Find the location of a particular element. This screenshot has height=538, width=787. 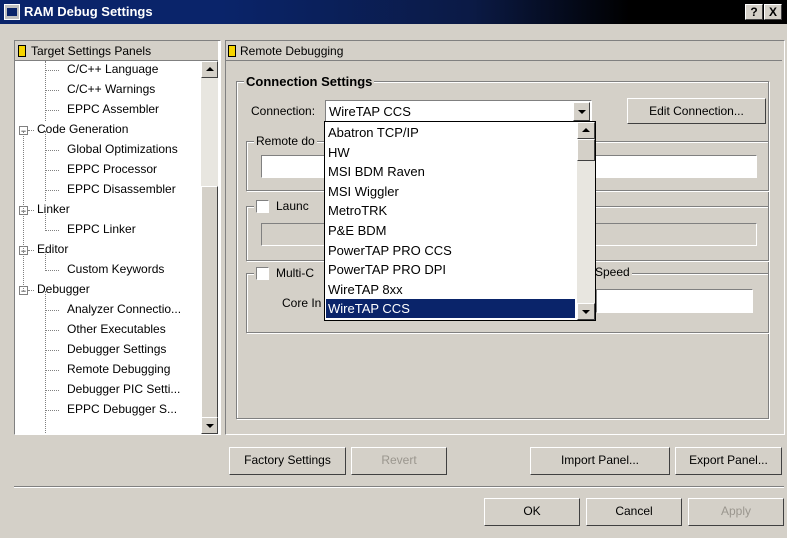

panel-header: Remote Debugging is located at coordinates (504, 51).